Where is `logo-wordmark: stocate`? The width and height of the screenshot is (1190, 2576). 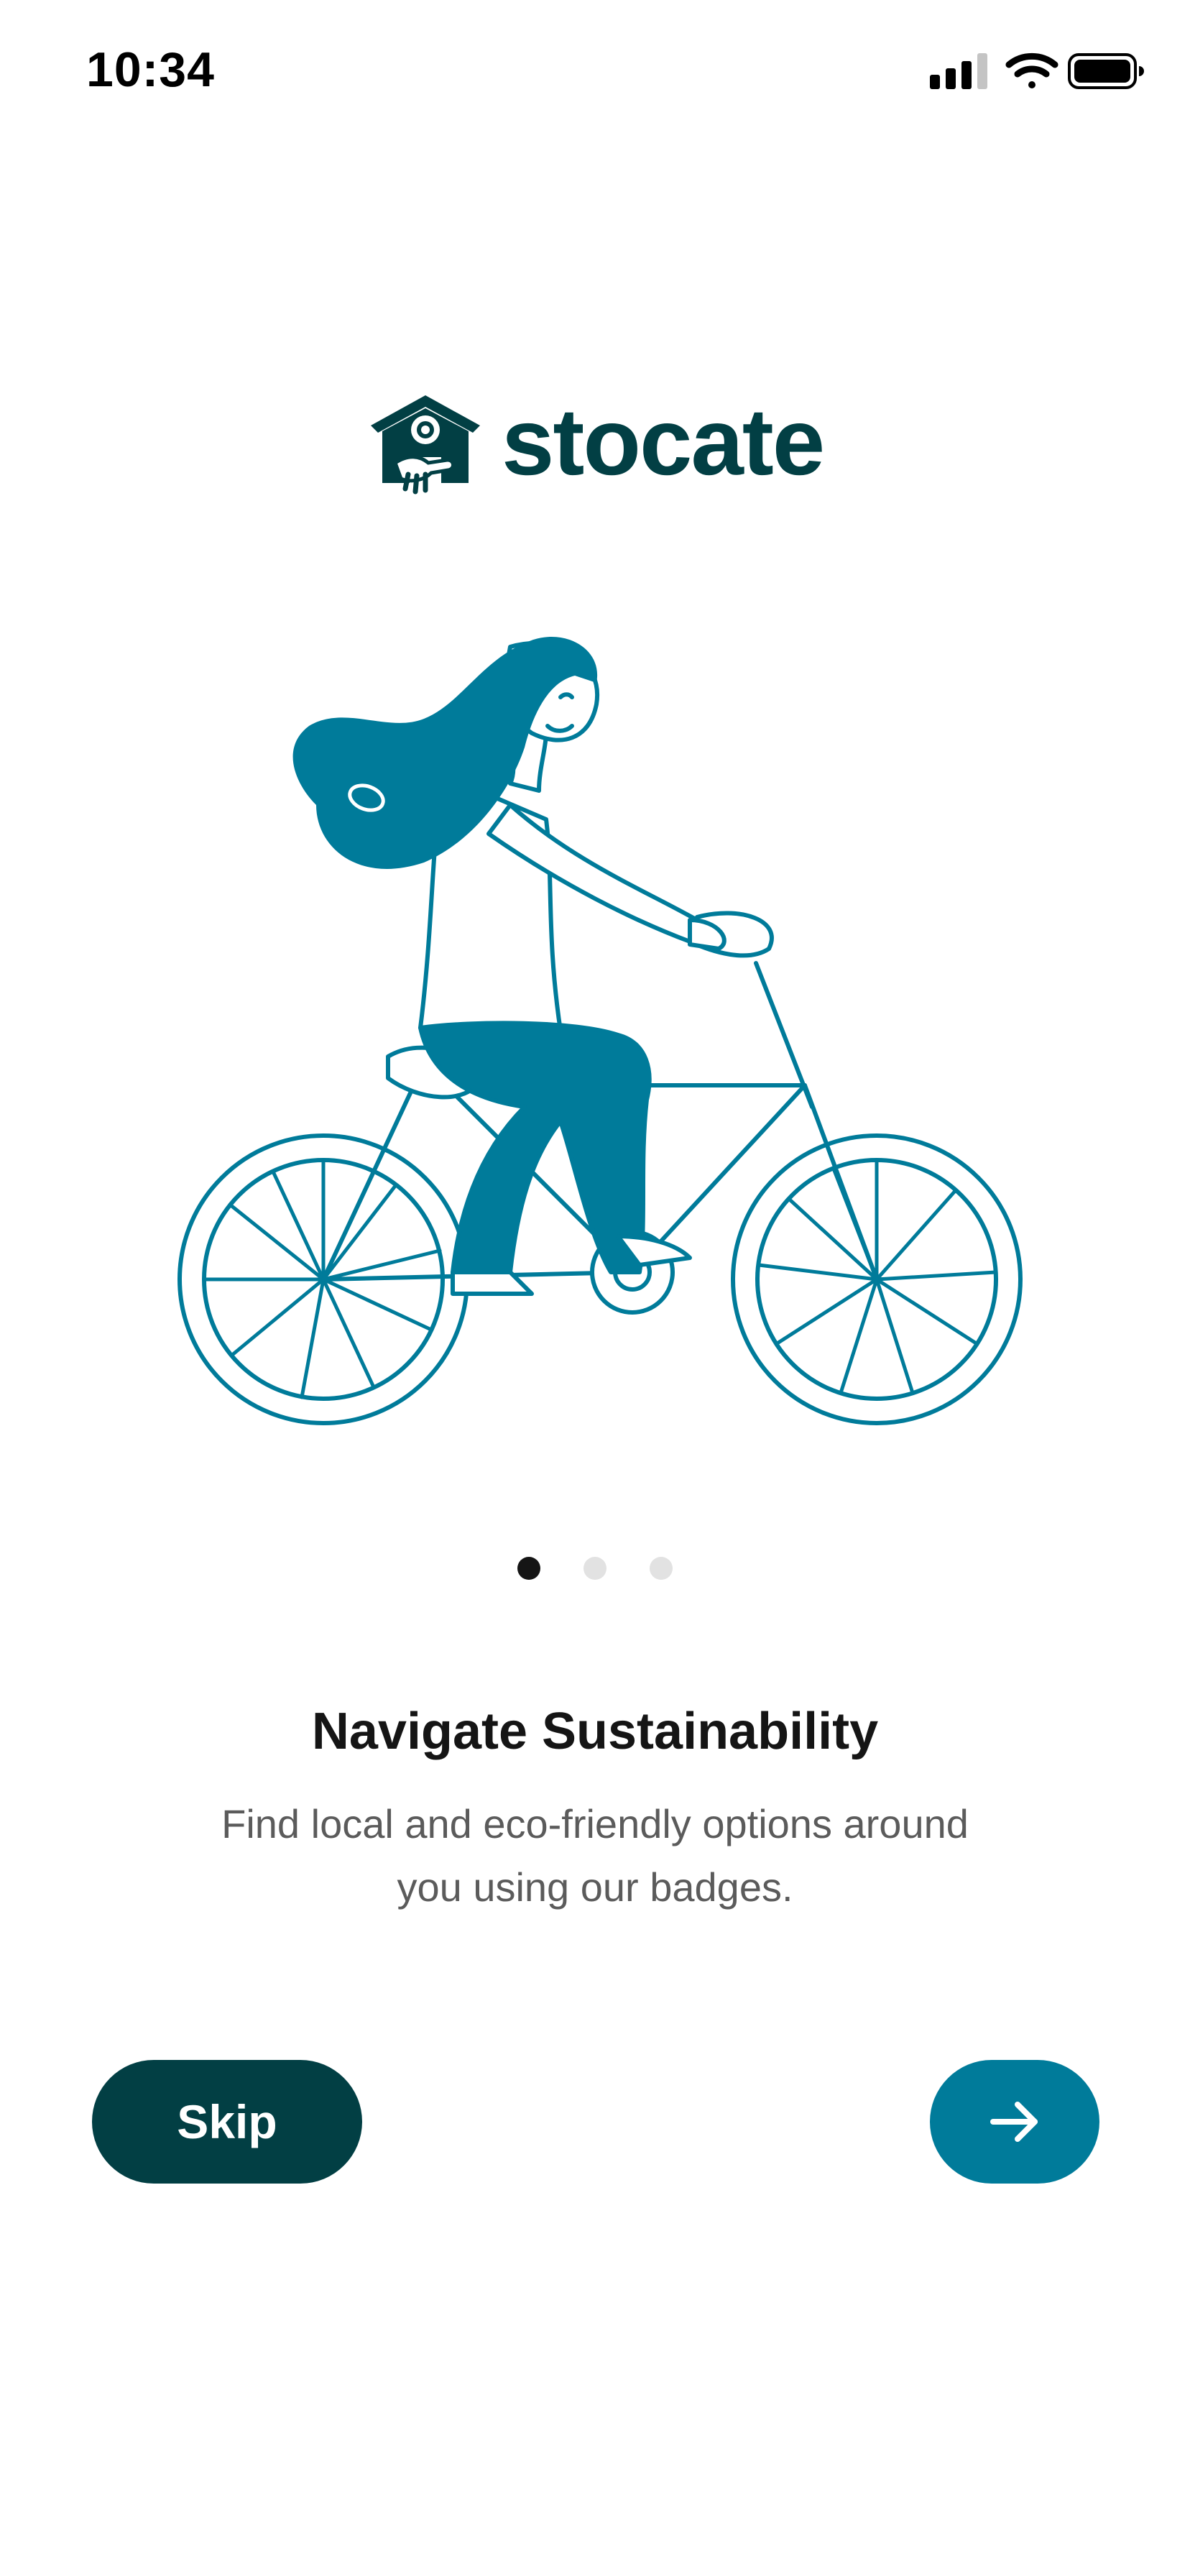 logo-wordmark: stocate is located at coordinates (663, 441).